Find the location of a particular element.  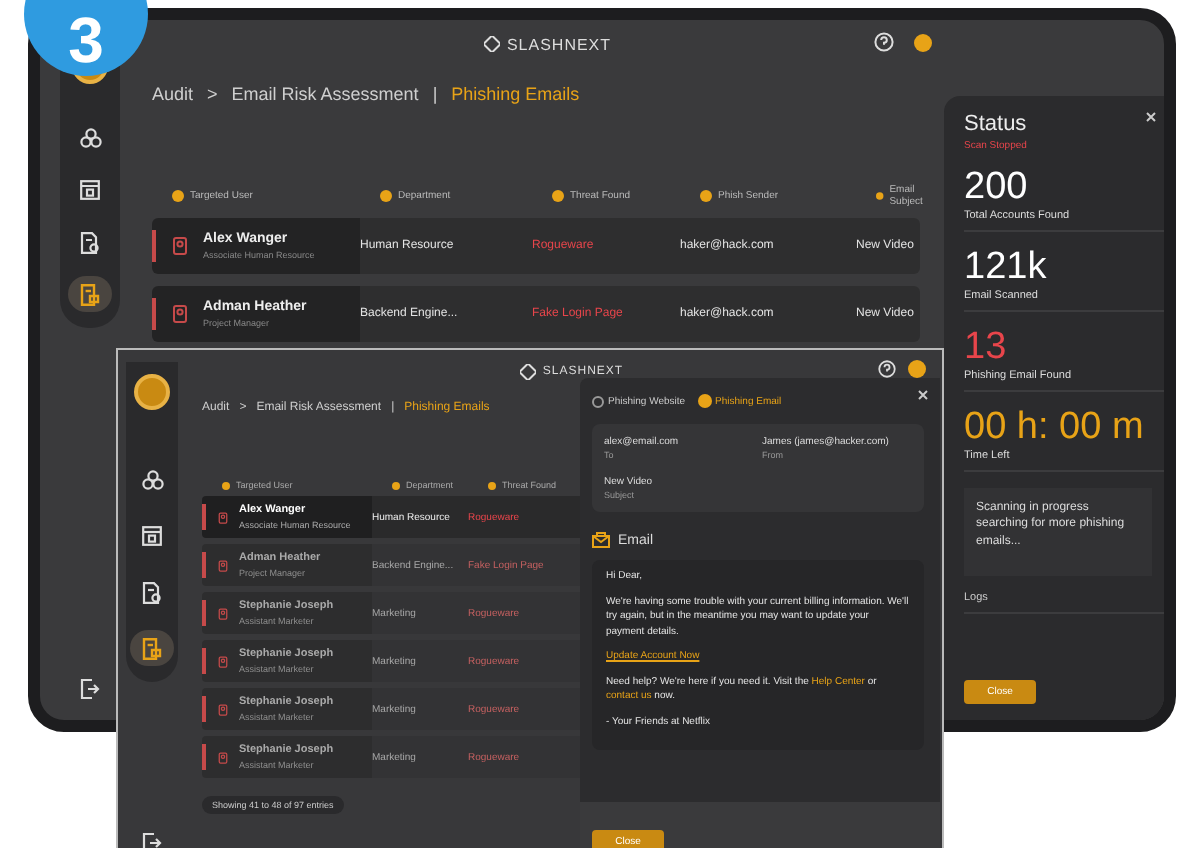

logo-text: SLASHNEXT is located at coordinates (559, 44).